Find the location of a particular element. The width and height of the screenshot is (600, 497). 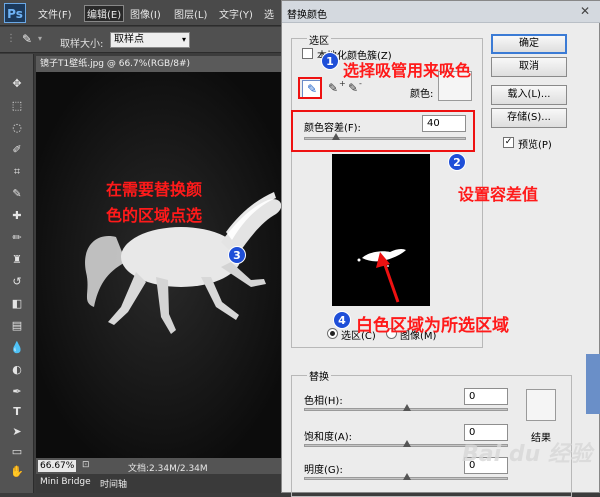

path-select-tool-icon: ➤ is located at coordinates (17, 432).